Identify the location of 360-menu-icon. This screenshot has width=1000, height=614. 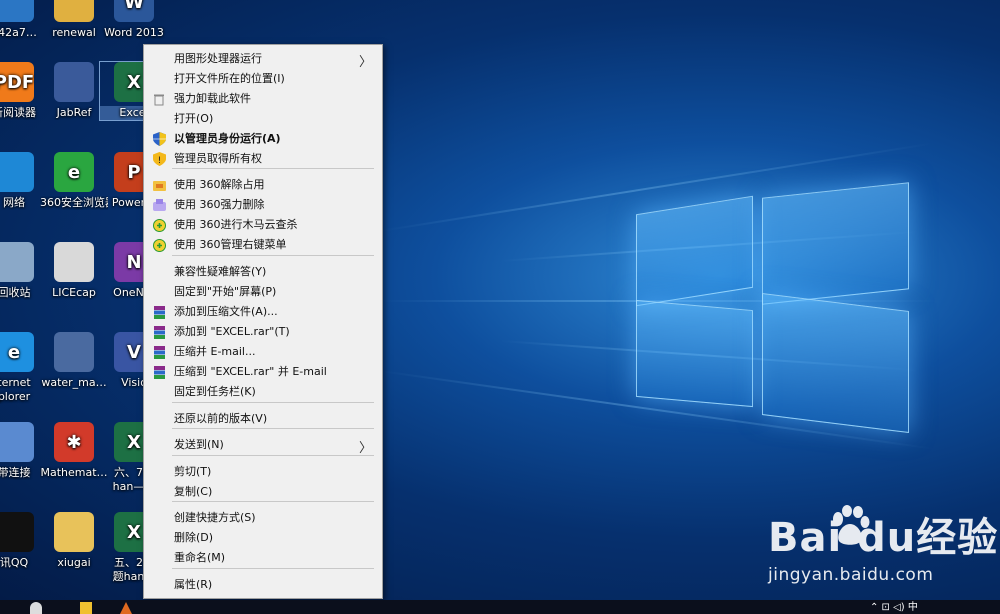
(159, 245).